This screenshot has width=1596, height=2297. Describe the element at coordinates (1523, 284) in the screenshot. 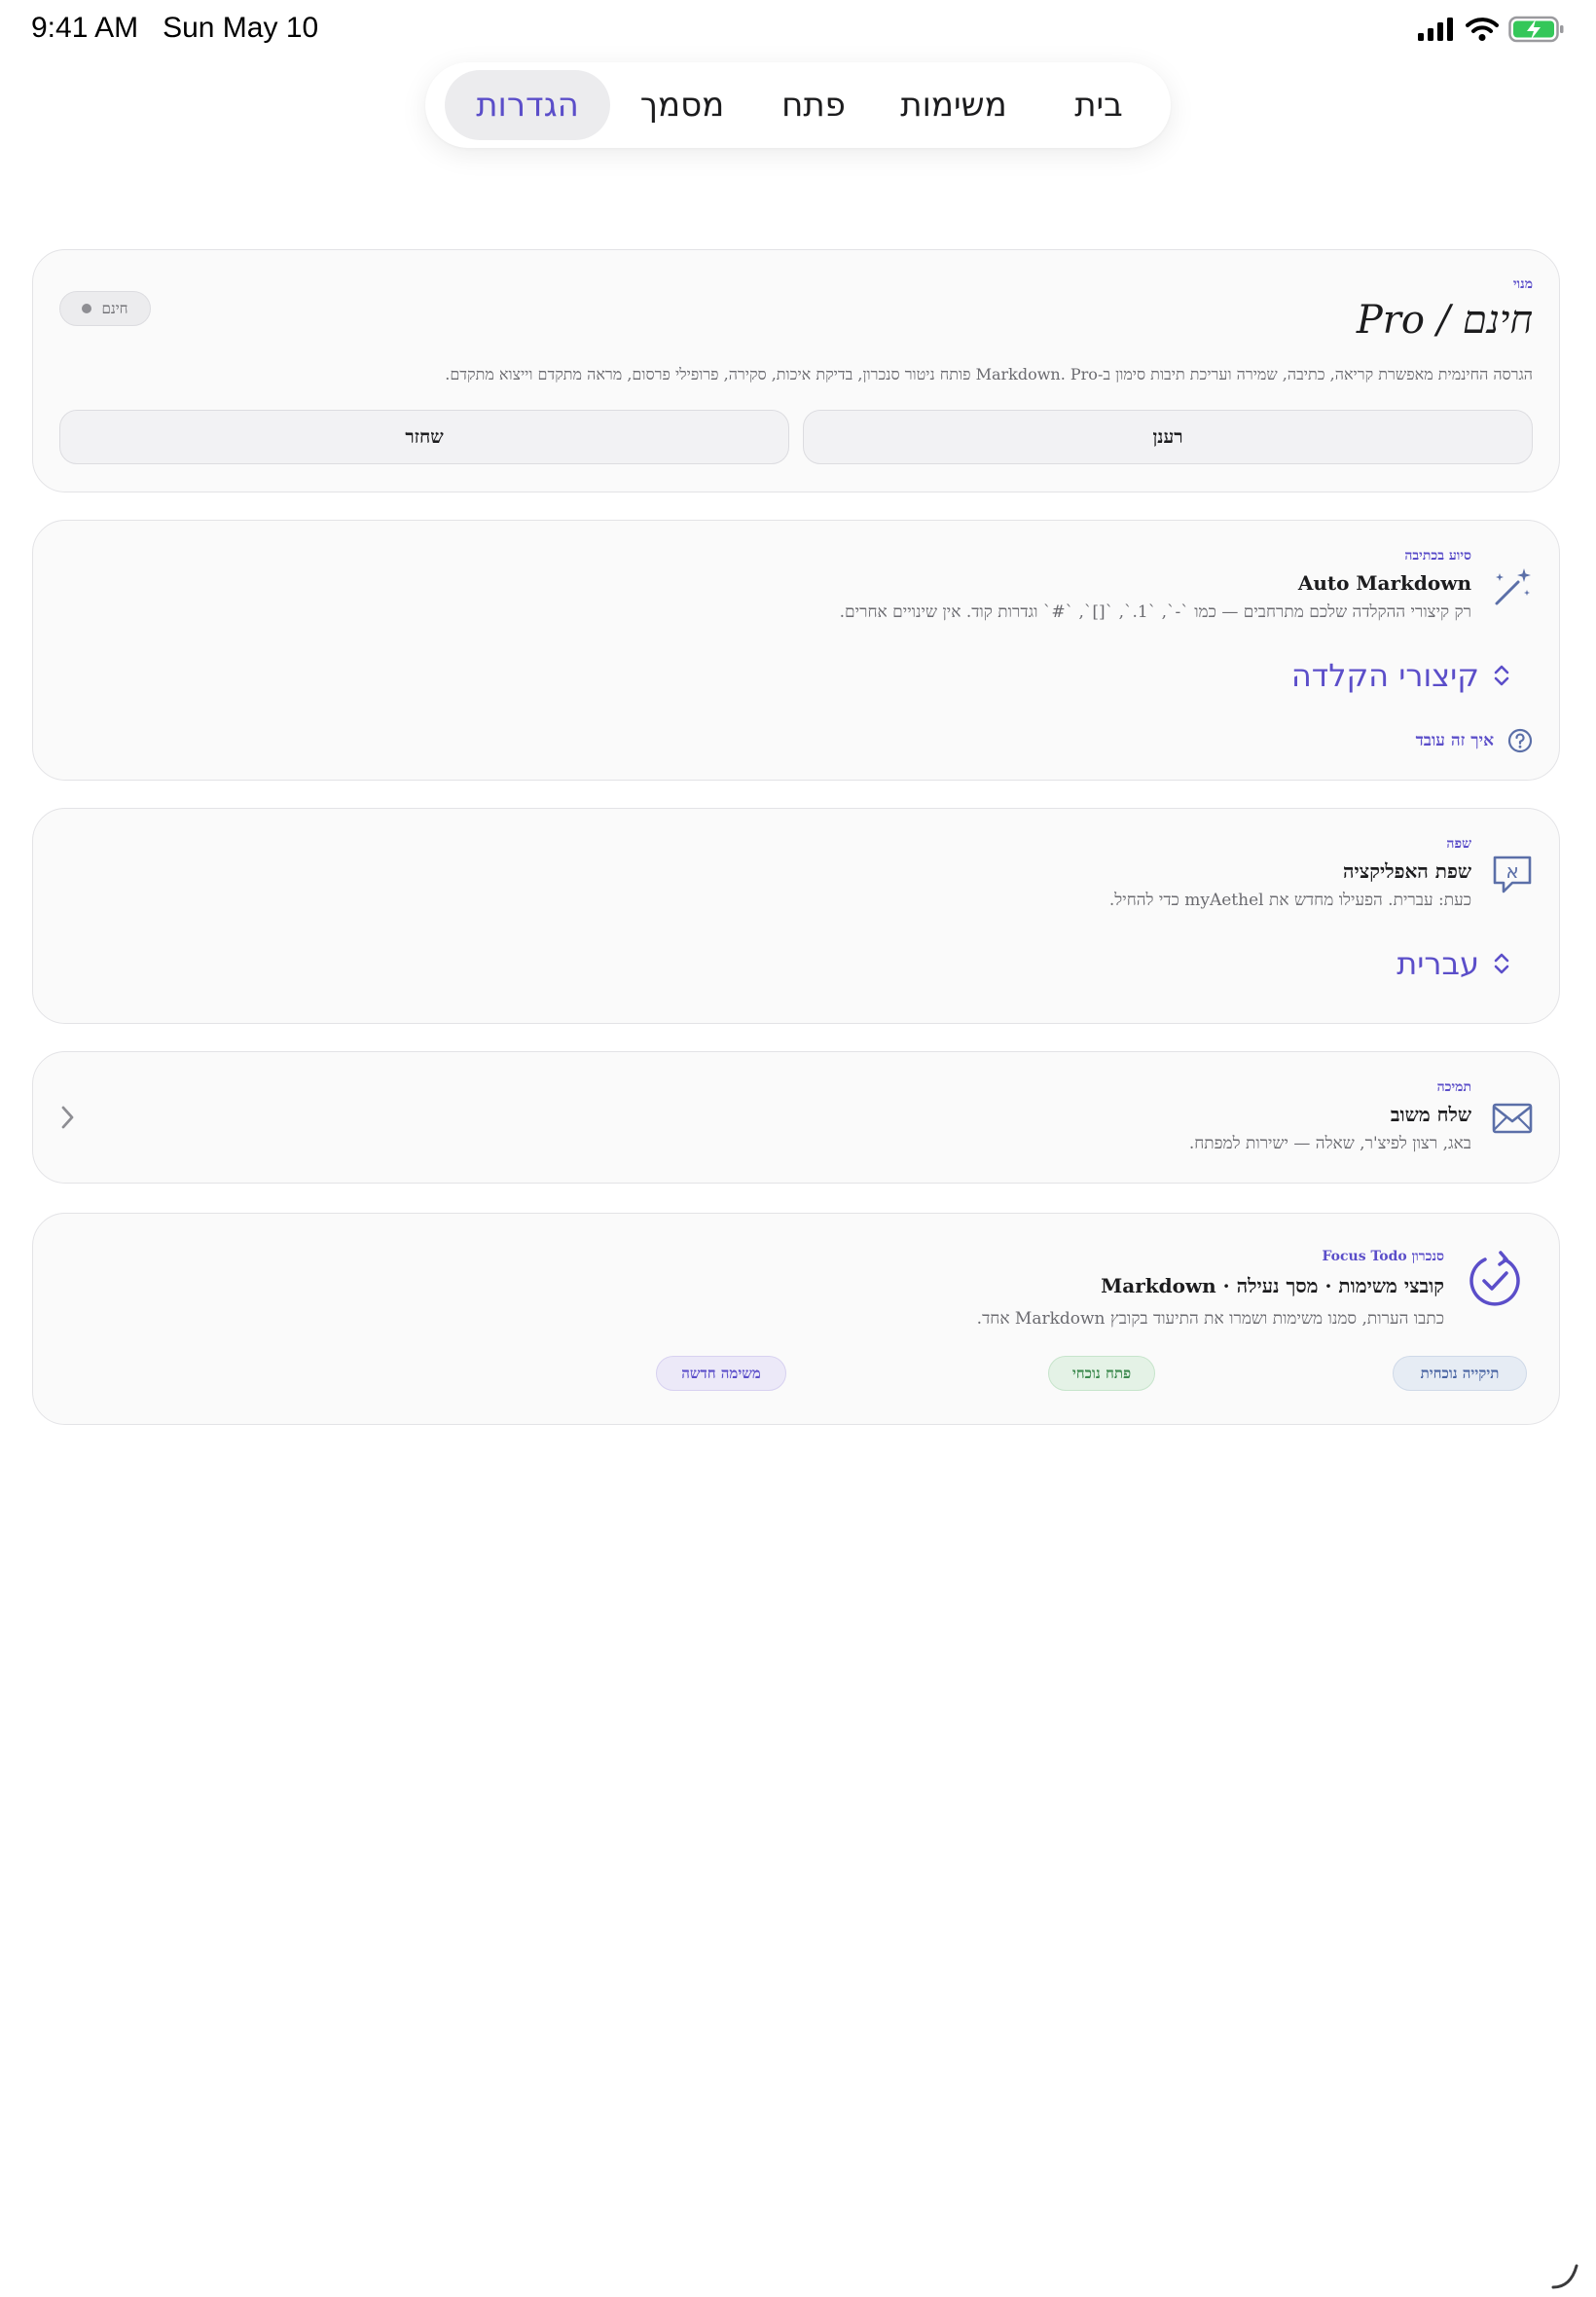

I see `subscription-eyebrow: מנוי` at that location.